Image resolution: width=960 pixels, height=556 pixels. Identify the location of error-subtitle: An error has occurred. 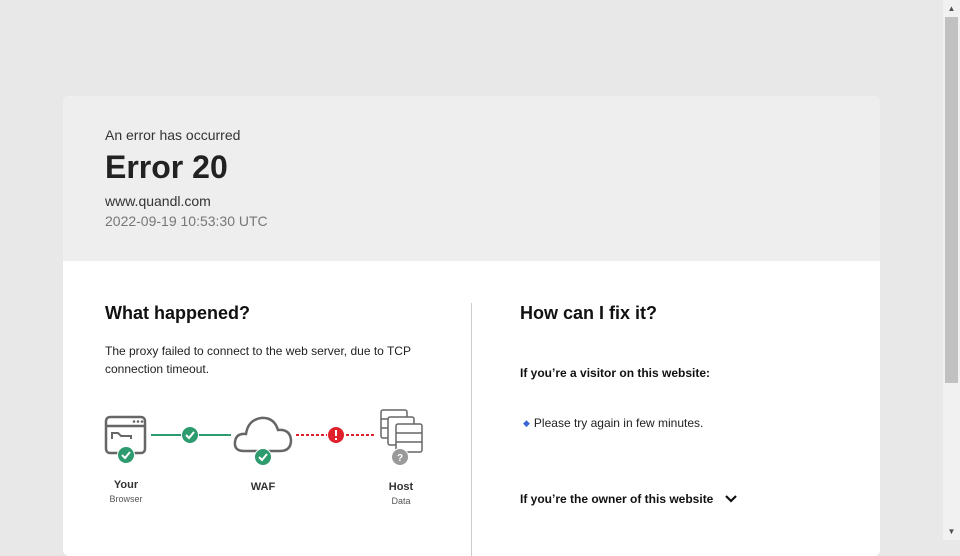
(173, 135).